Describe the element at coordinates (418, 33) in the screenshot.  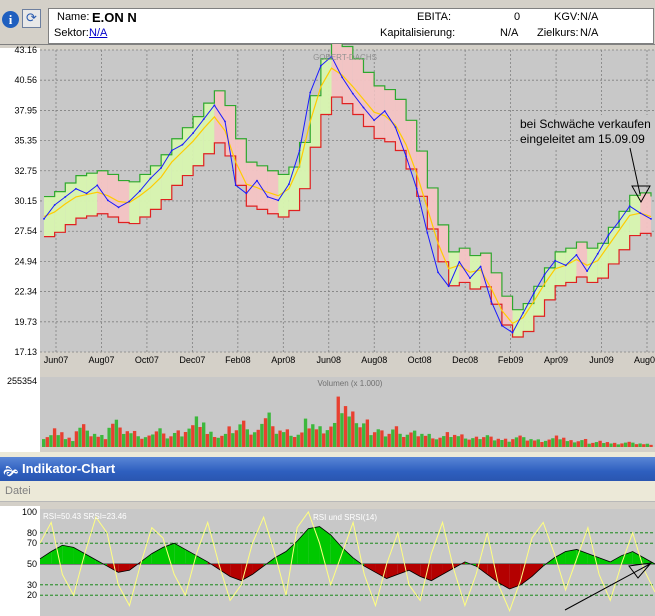
I see `kapitalisierung-label: Kapitalisierung:` at that location.